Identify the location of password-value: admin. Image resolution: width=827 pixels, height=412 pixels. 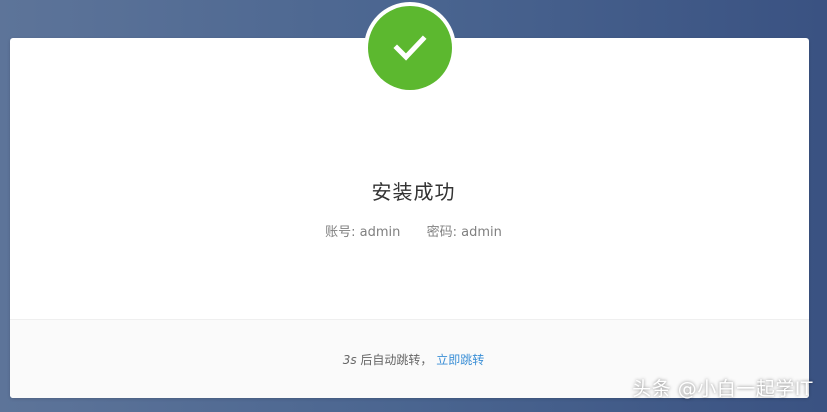
(481, 232).